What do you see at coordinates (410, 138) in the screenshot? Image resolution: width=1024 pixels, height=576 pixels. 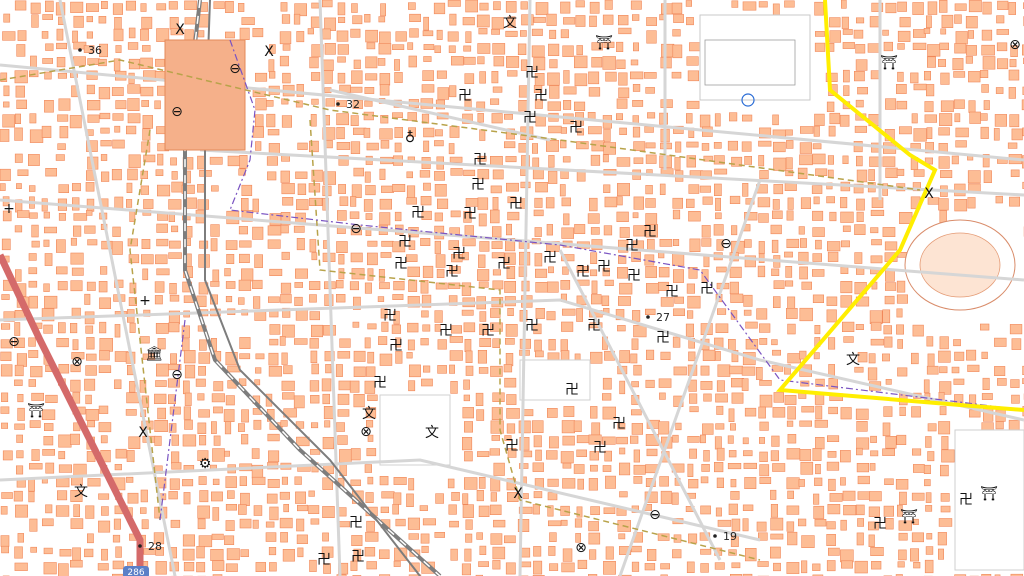 I see `monument-icon: ♁` at bounding box center [410, 138].